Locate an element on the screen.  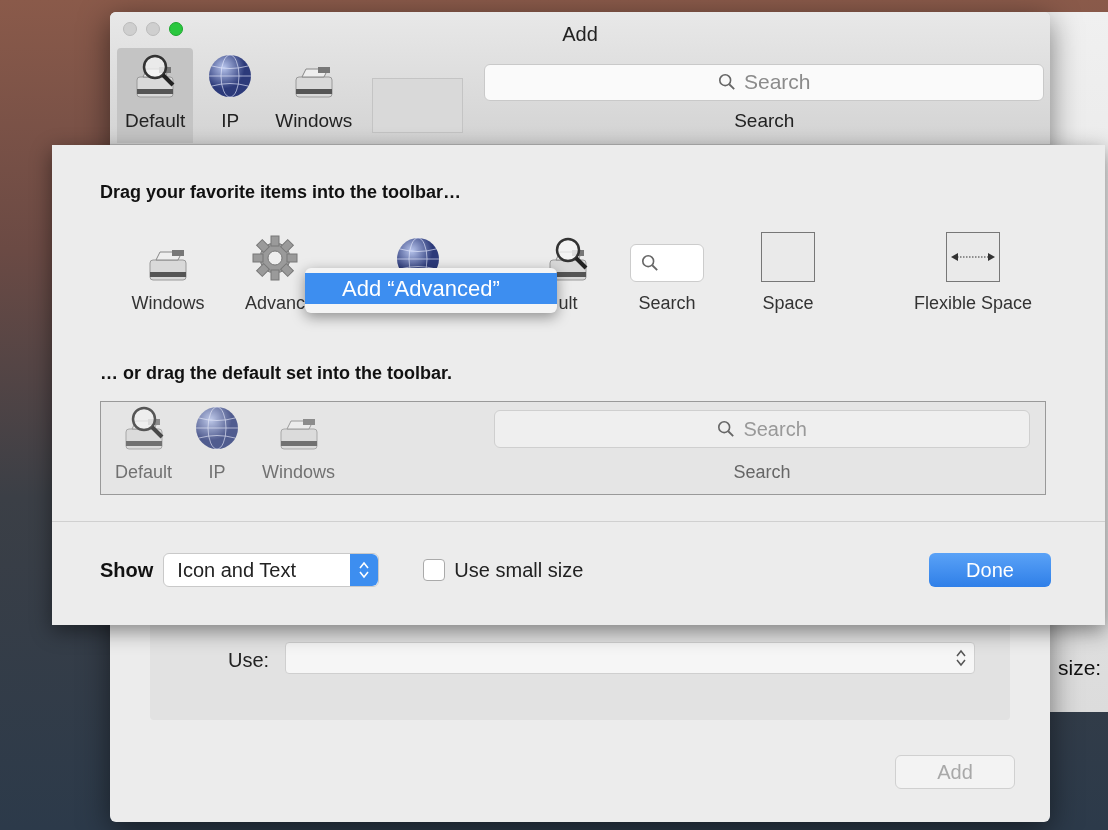
popup-value: Icon and Text is located at coordinates (236, 570).